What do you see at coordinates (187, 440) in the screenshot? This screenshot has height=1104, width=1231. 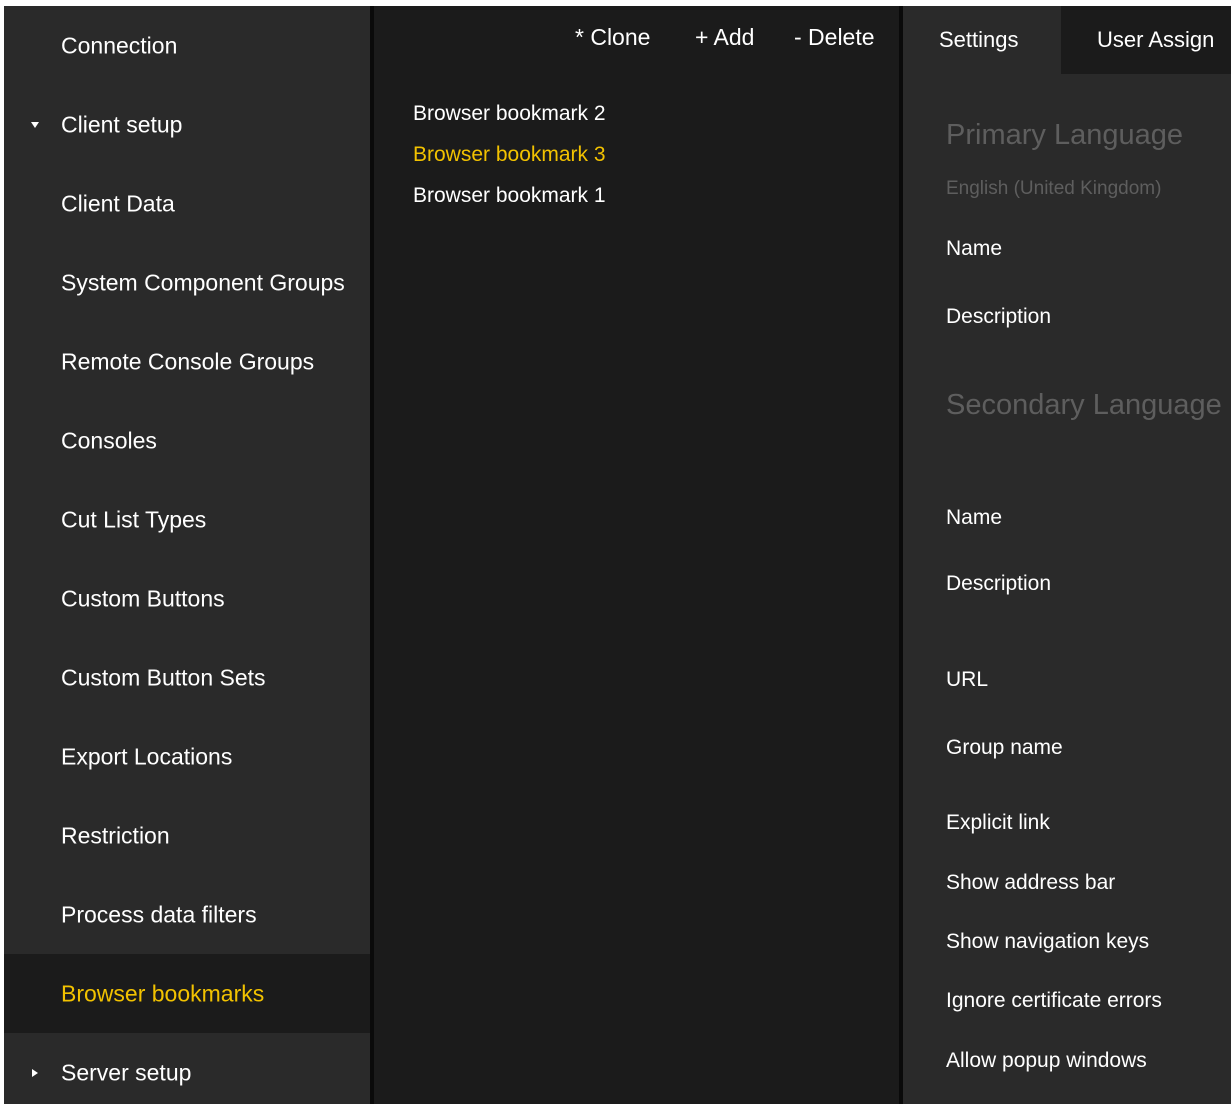 I see `sidebar-item-consoles: Consoles` at bounding box center [187, 440].